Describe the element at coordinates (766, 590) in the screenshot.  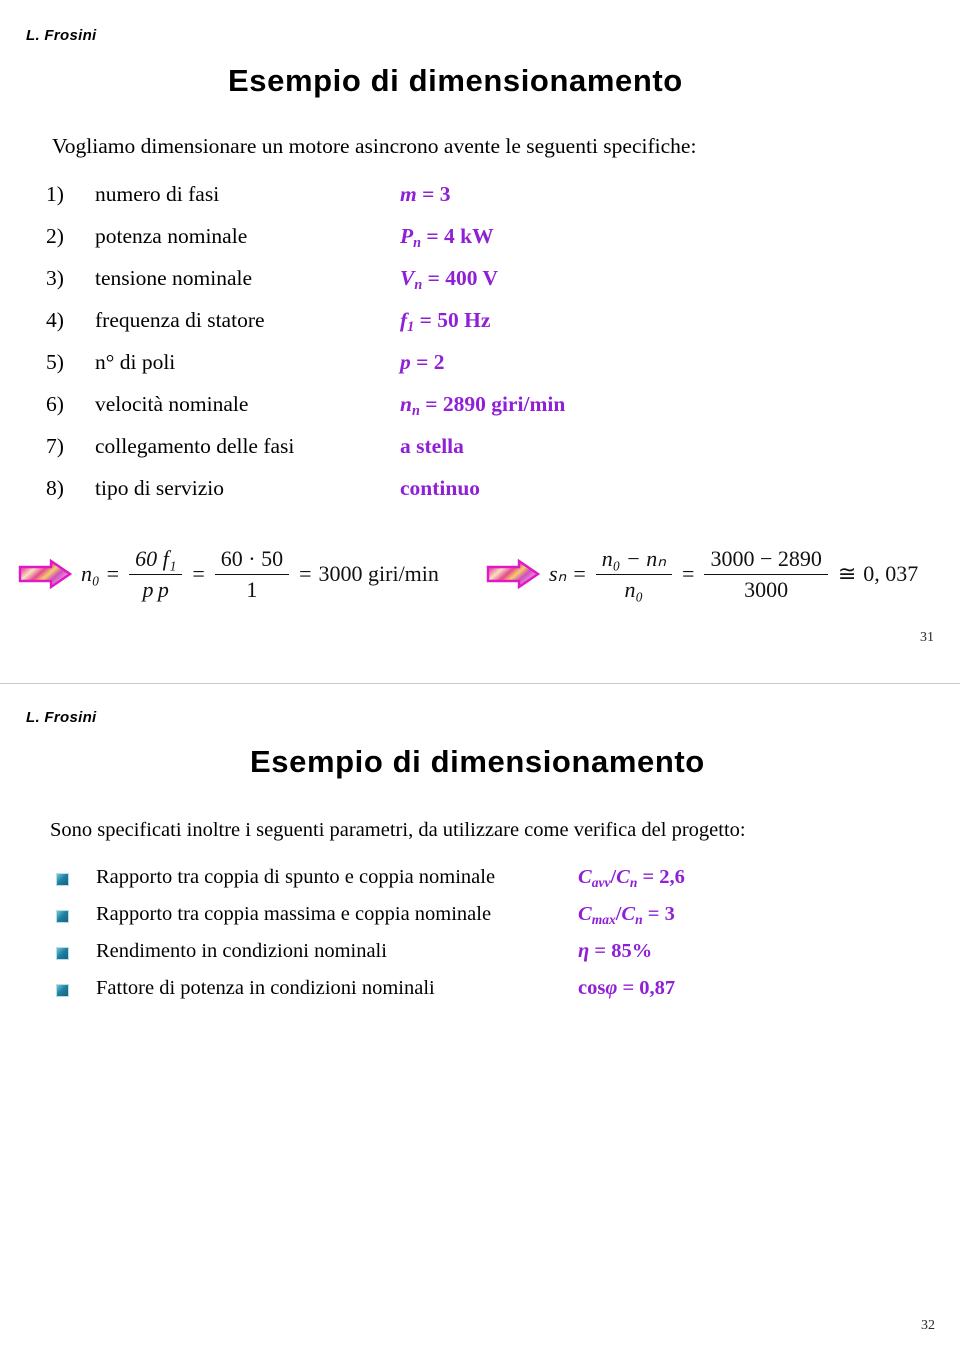
I see `fraction-denominator: 3000` at that location.